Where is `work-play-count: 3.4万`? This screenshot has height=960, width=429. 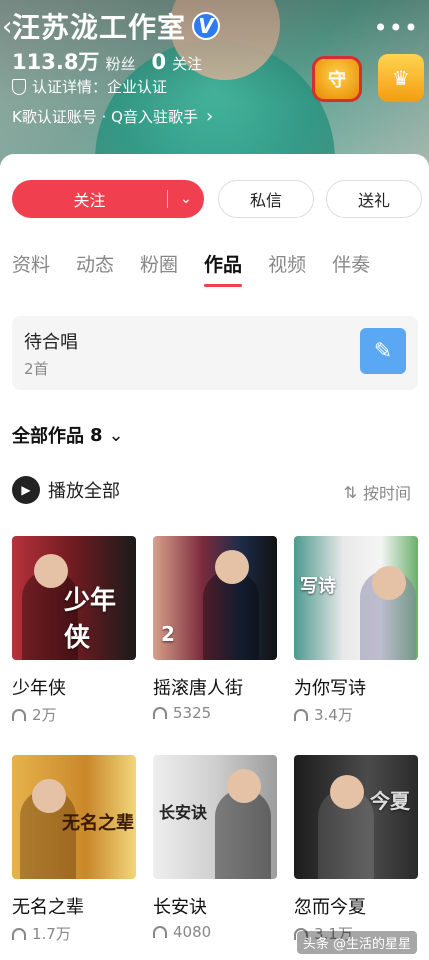 work-play-count: 3.4万 is located at coordinates (333, 715).